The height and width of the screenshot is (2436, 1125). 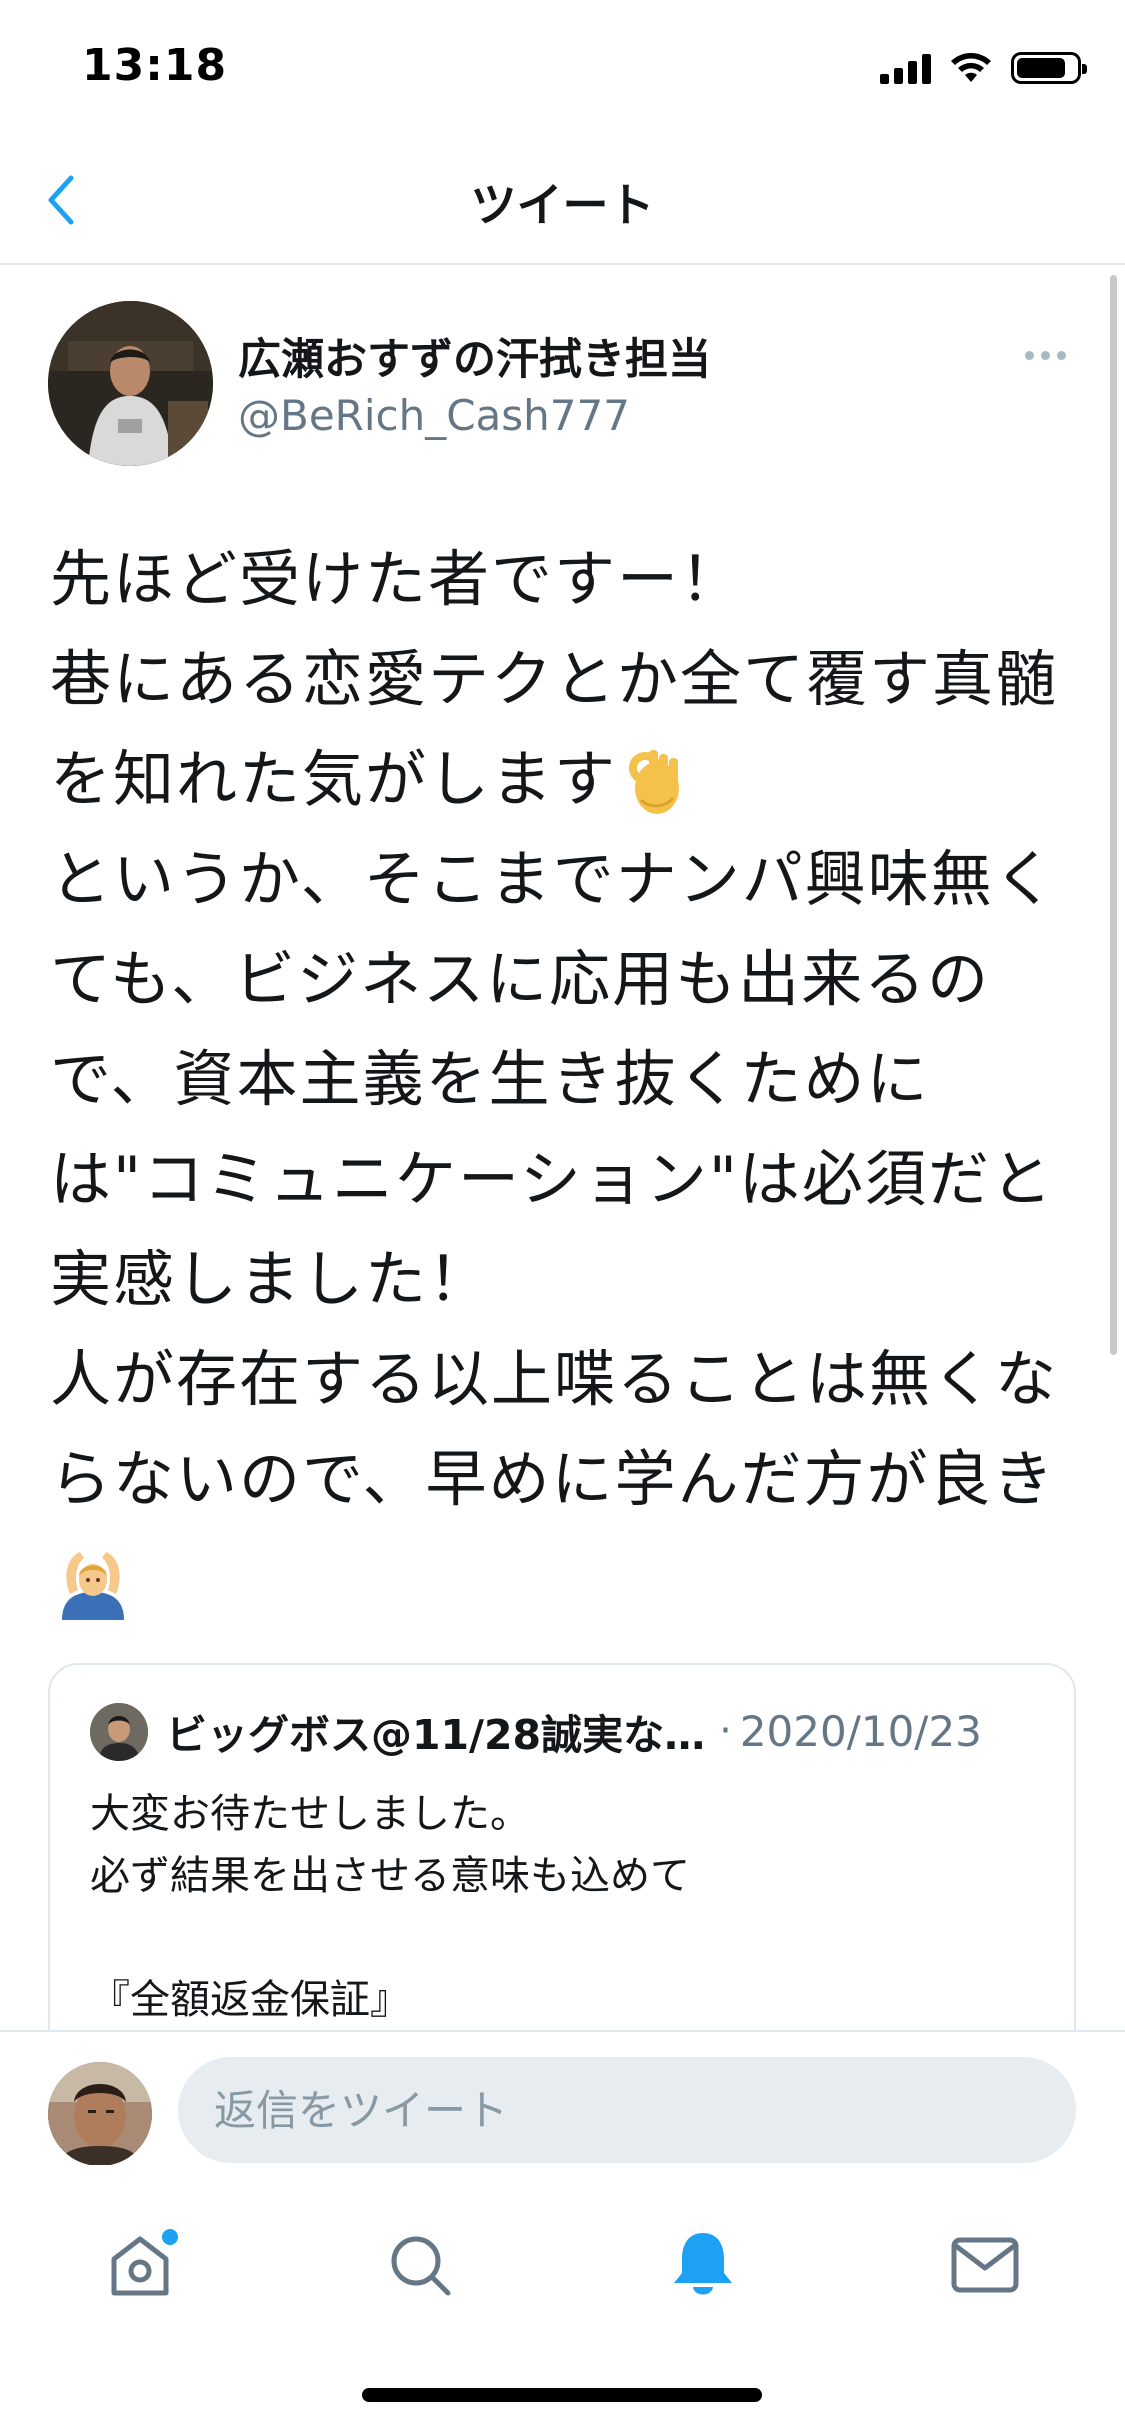 What do you see at coordinates (155, 65) in the screenshot?
I see `status-time: 13:18` at bounding box center [155, 65].